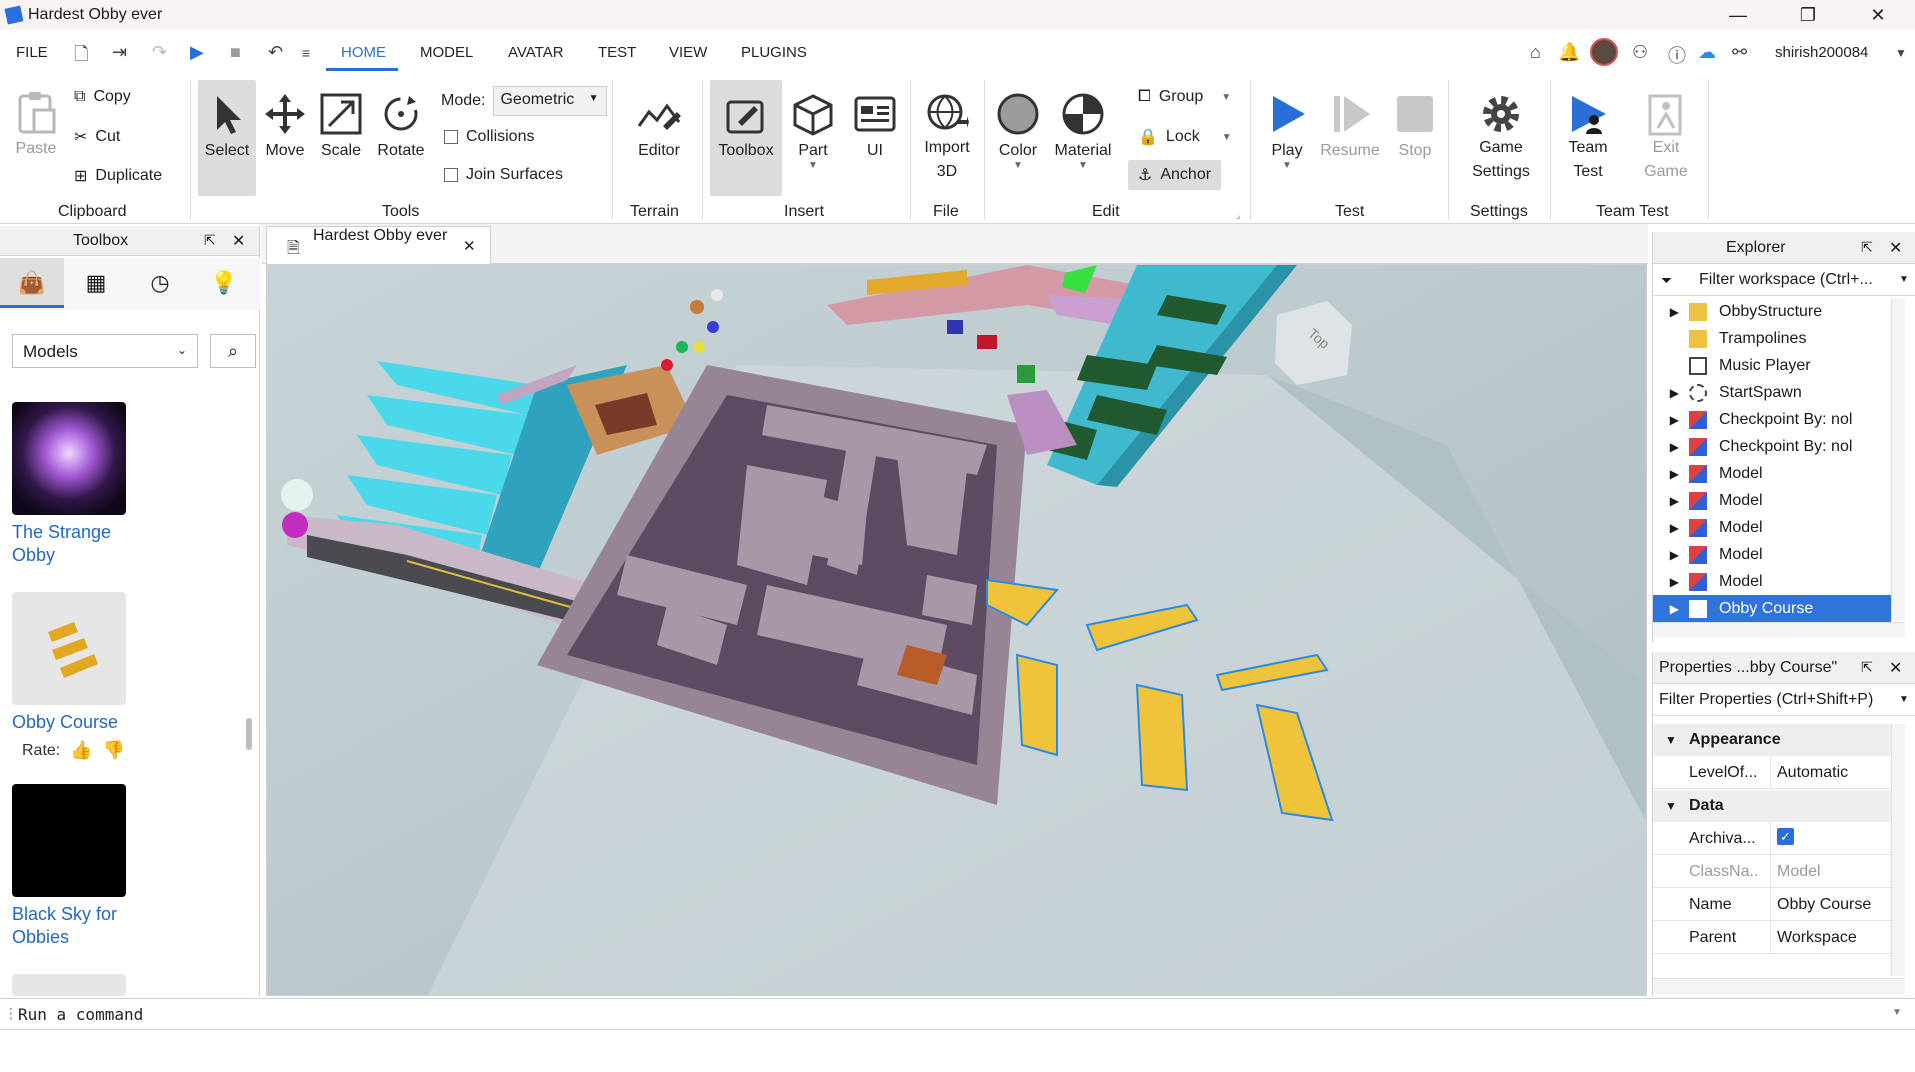  I want to click on join-surfaces-checkbox, so click(451, 175).